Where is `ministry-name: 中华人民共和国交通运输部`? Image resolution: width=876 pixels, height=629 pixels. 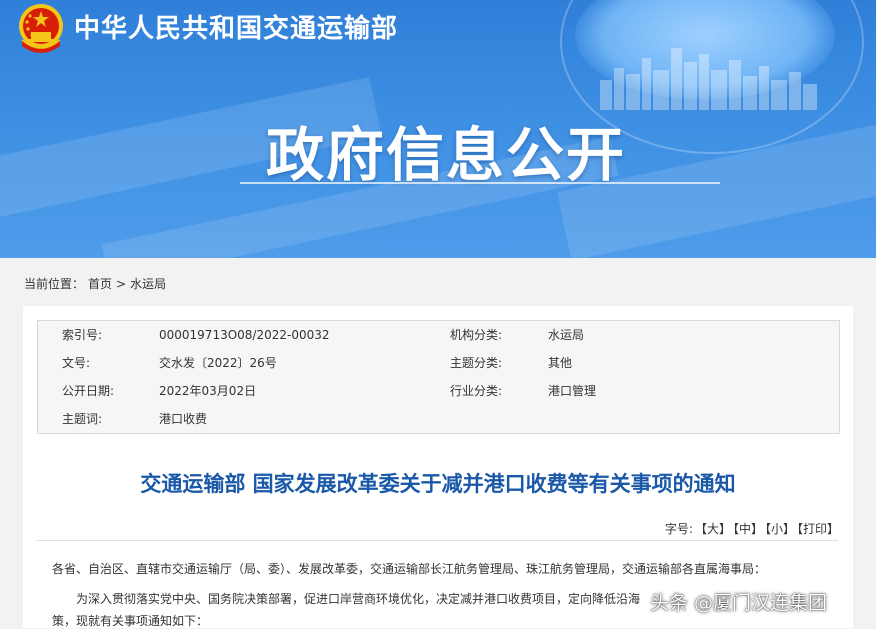 ministry-name: 中华人民共和国交通运输部 is located at coordinates (236, 26).